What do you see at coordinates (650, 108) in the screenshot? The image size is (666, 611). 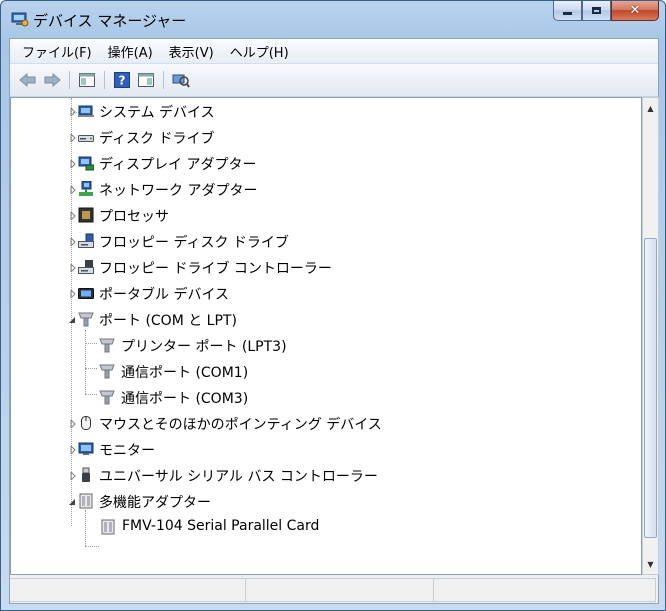 I see `scroll-up-arrow-icon: ▲` at bounding box center [650, 108].